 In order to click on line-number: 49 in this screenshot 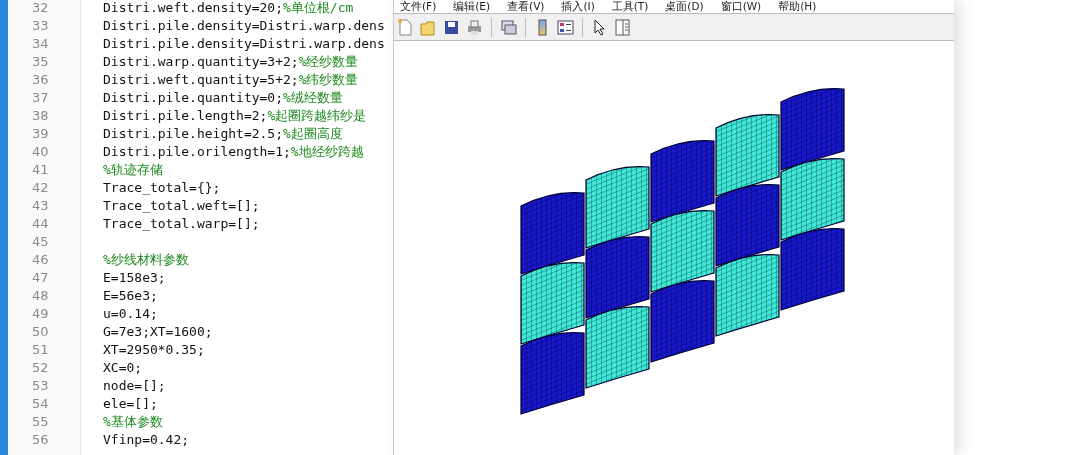, I will do `click(40, 313)`.